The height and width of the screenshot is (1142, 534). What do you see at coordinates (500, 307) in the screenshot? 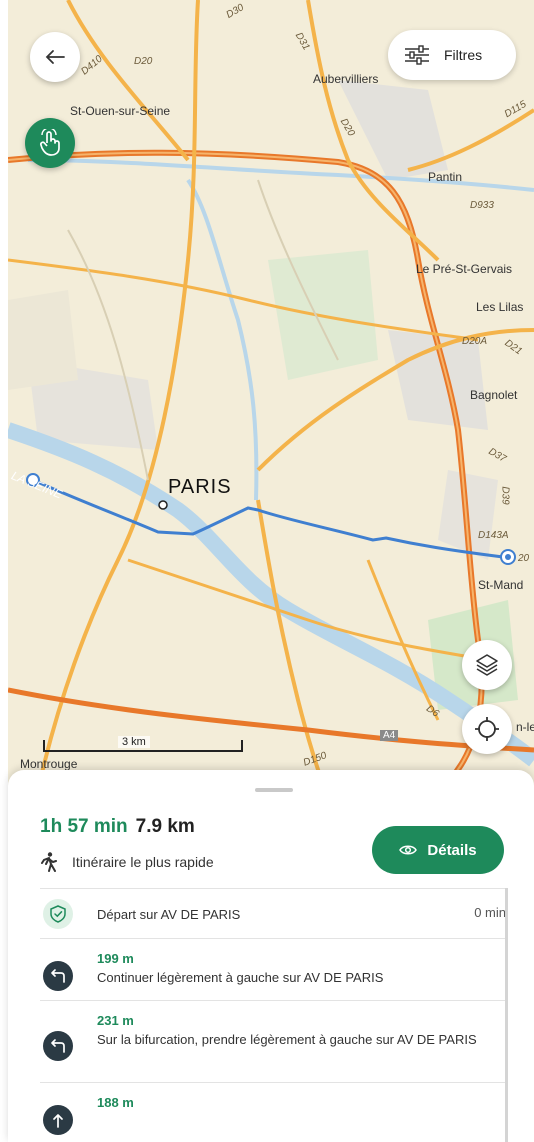
I see `map-place-label: Les Lilas` at bounding box center [500, 307].